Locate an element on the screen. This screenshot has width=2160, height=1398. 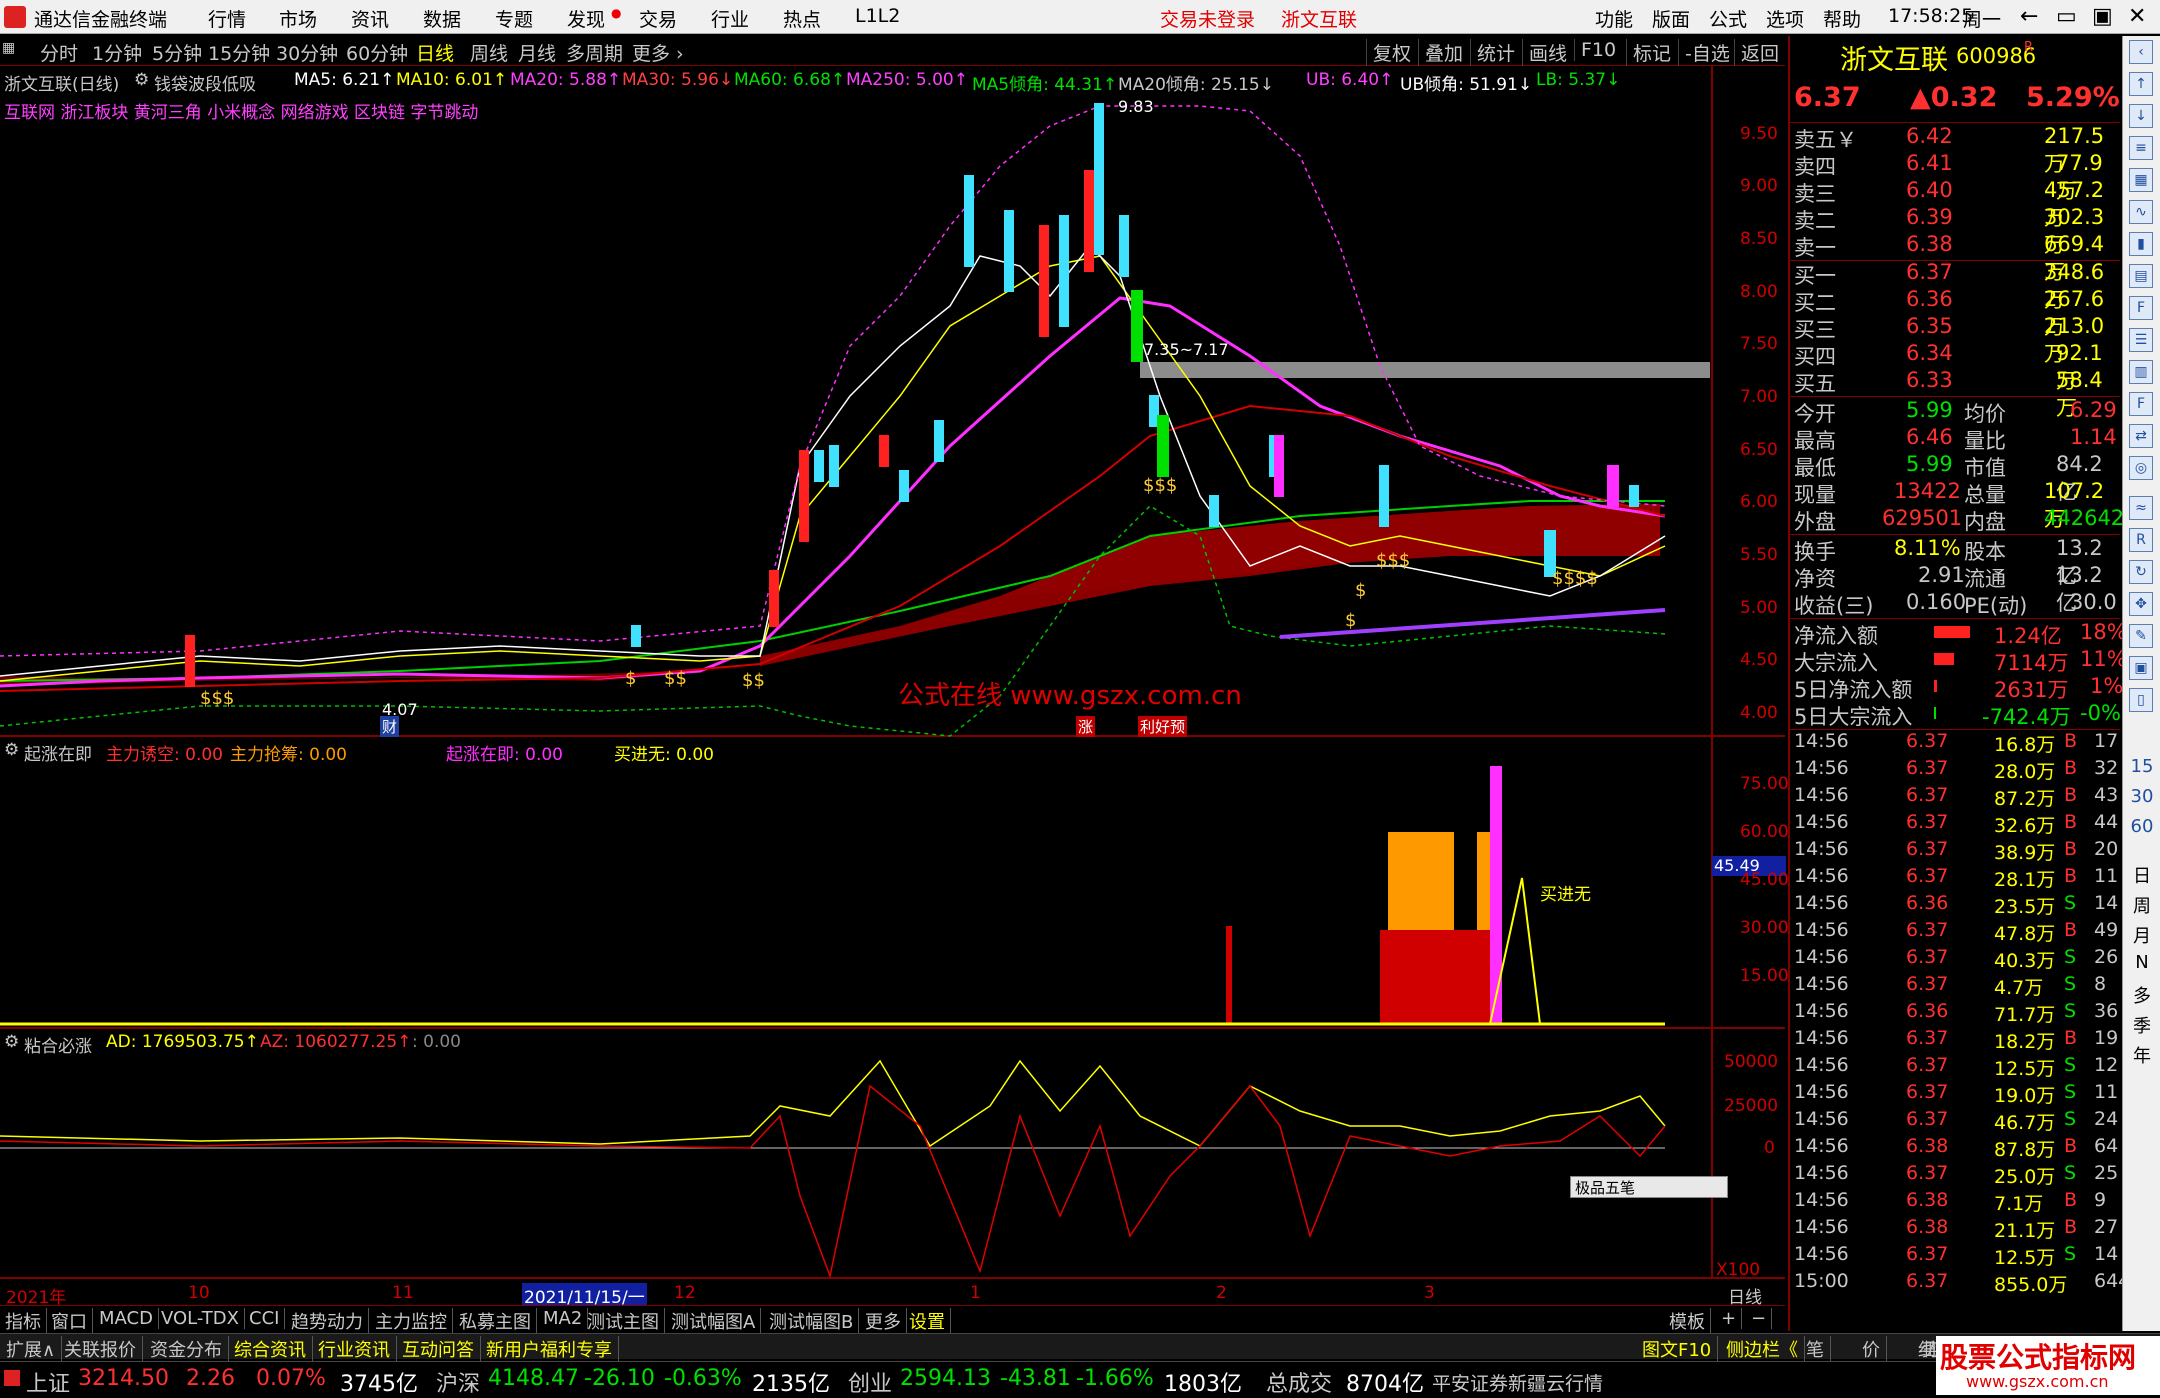
crosshair-icon: ✥ is located at coordinates (2141, 604).